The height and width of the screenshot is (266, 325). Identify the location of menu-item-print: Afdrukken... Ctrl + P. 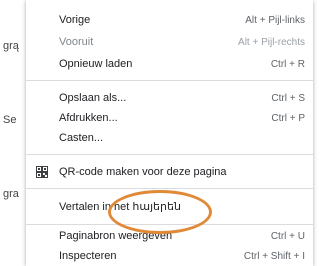
(169, 118).